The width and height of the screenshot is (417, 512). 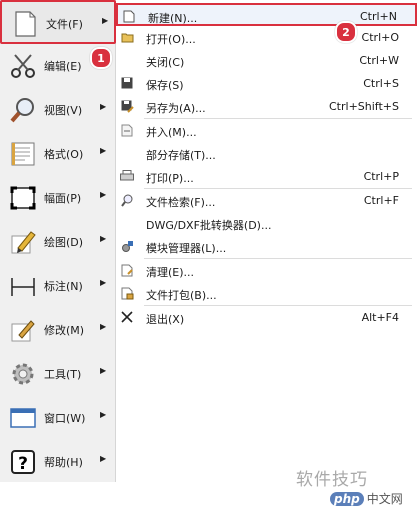 I want to click on menu-item-close: 关闭(C) Ctrl+W, so click(x=266, y=60).